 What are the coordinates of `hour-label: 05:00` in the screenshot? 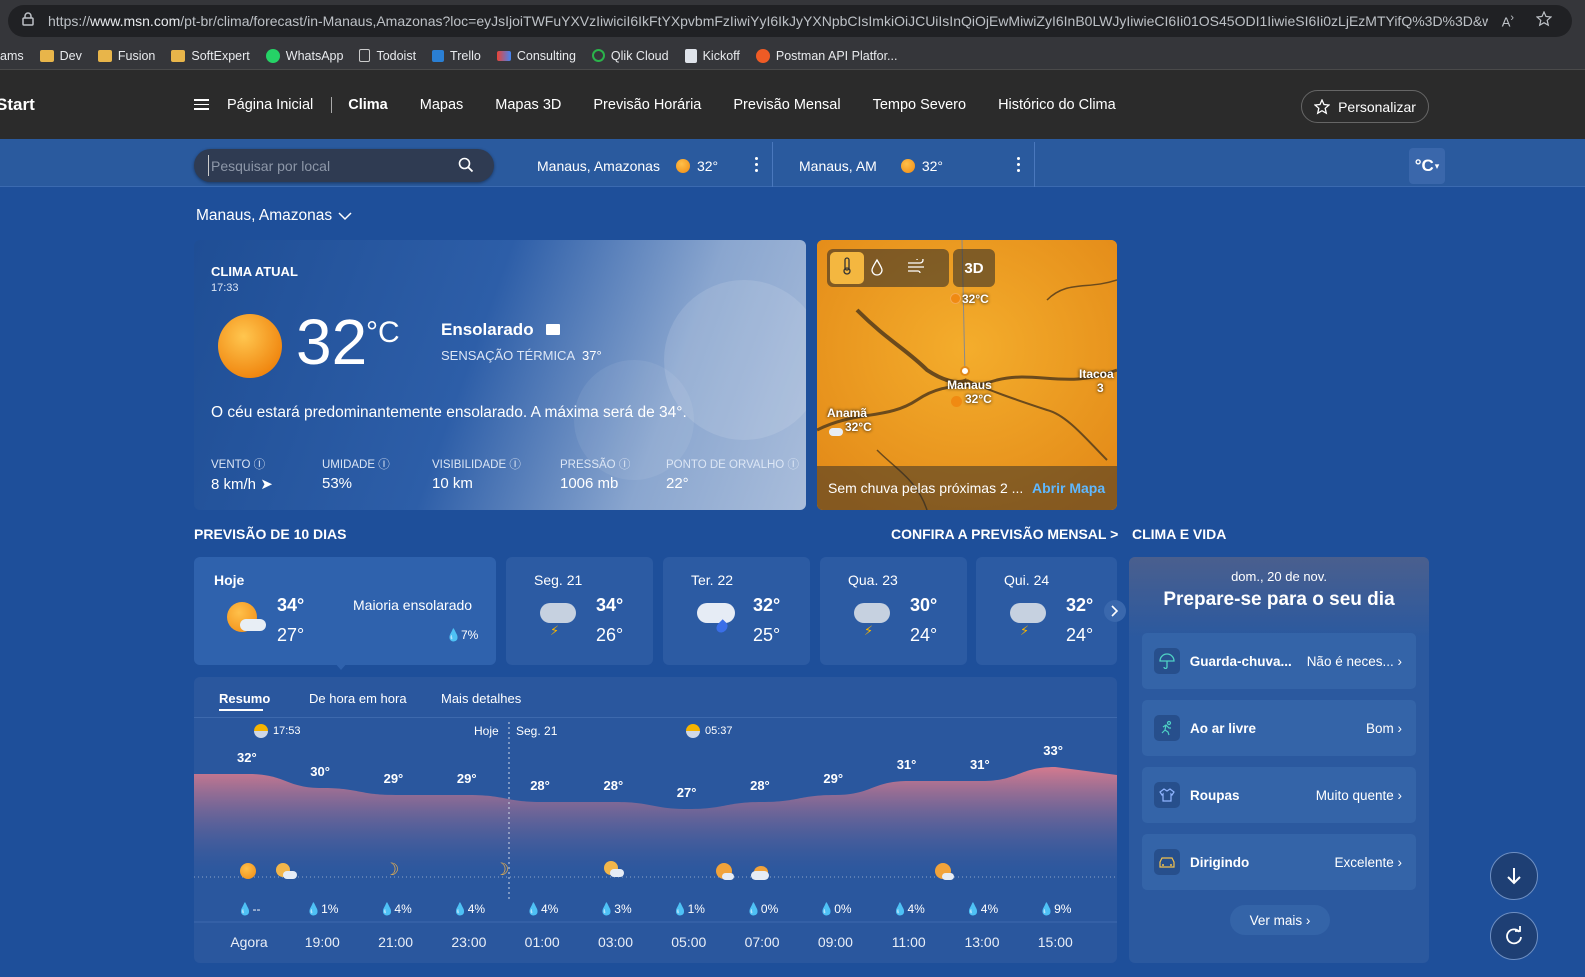 It's located at (689, 942).